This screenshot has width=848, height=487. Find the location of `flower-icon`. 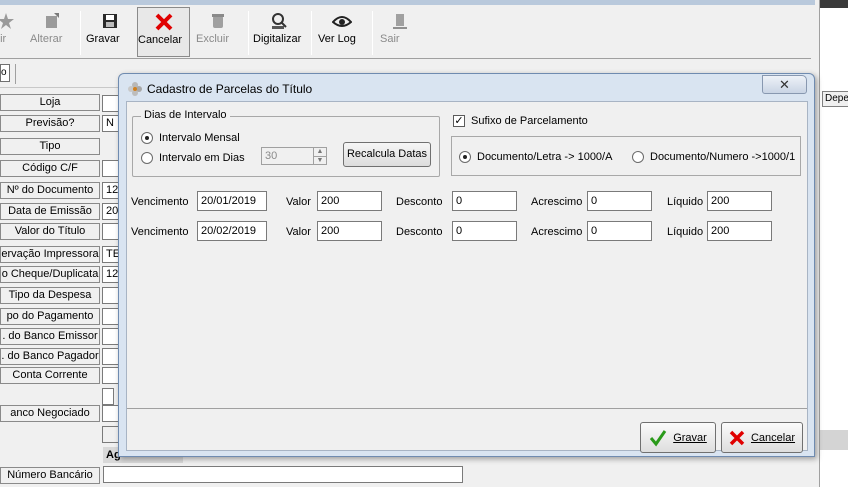

flower-icon is located at coordinates (135, 89).